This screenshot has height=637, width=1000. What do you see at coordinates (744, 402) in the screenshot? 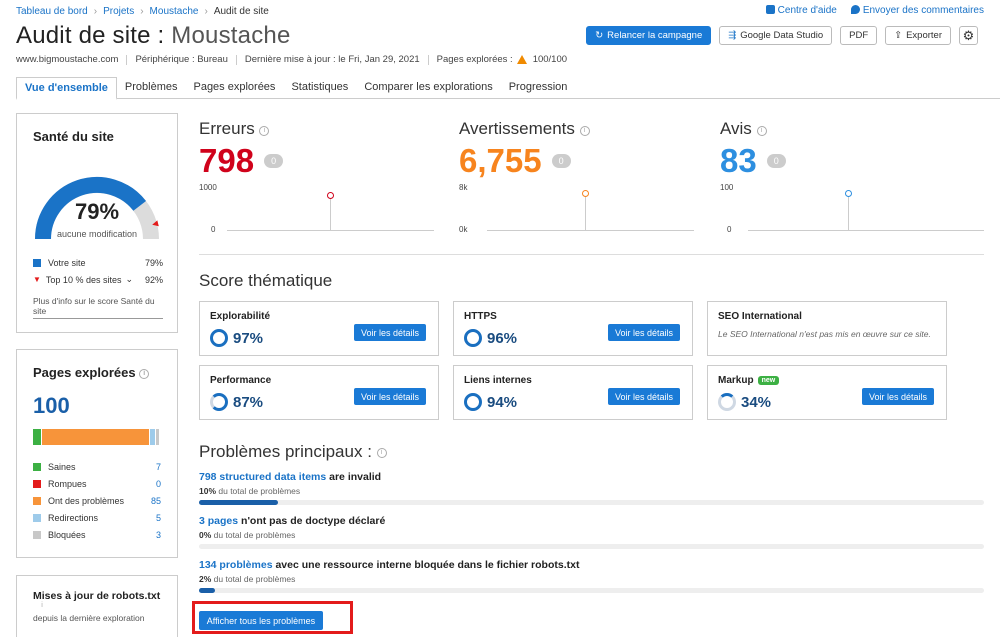
I see `card-score: 34%` at bounding box center [744, 402].